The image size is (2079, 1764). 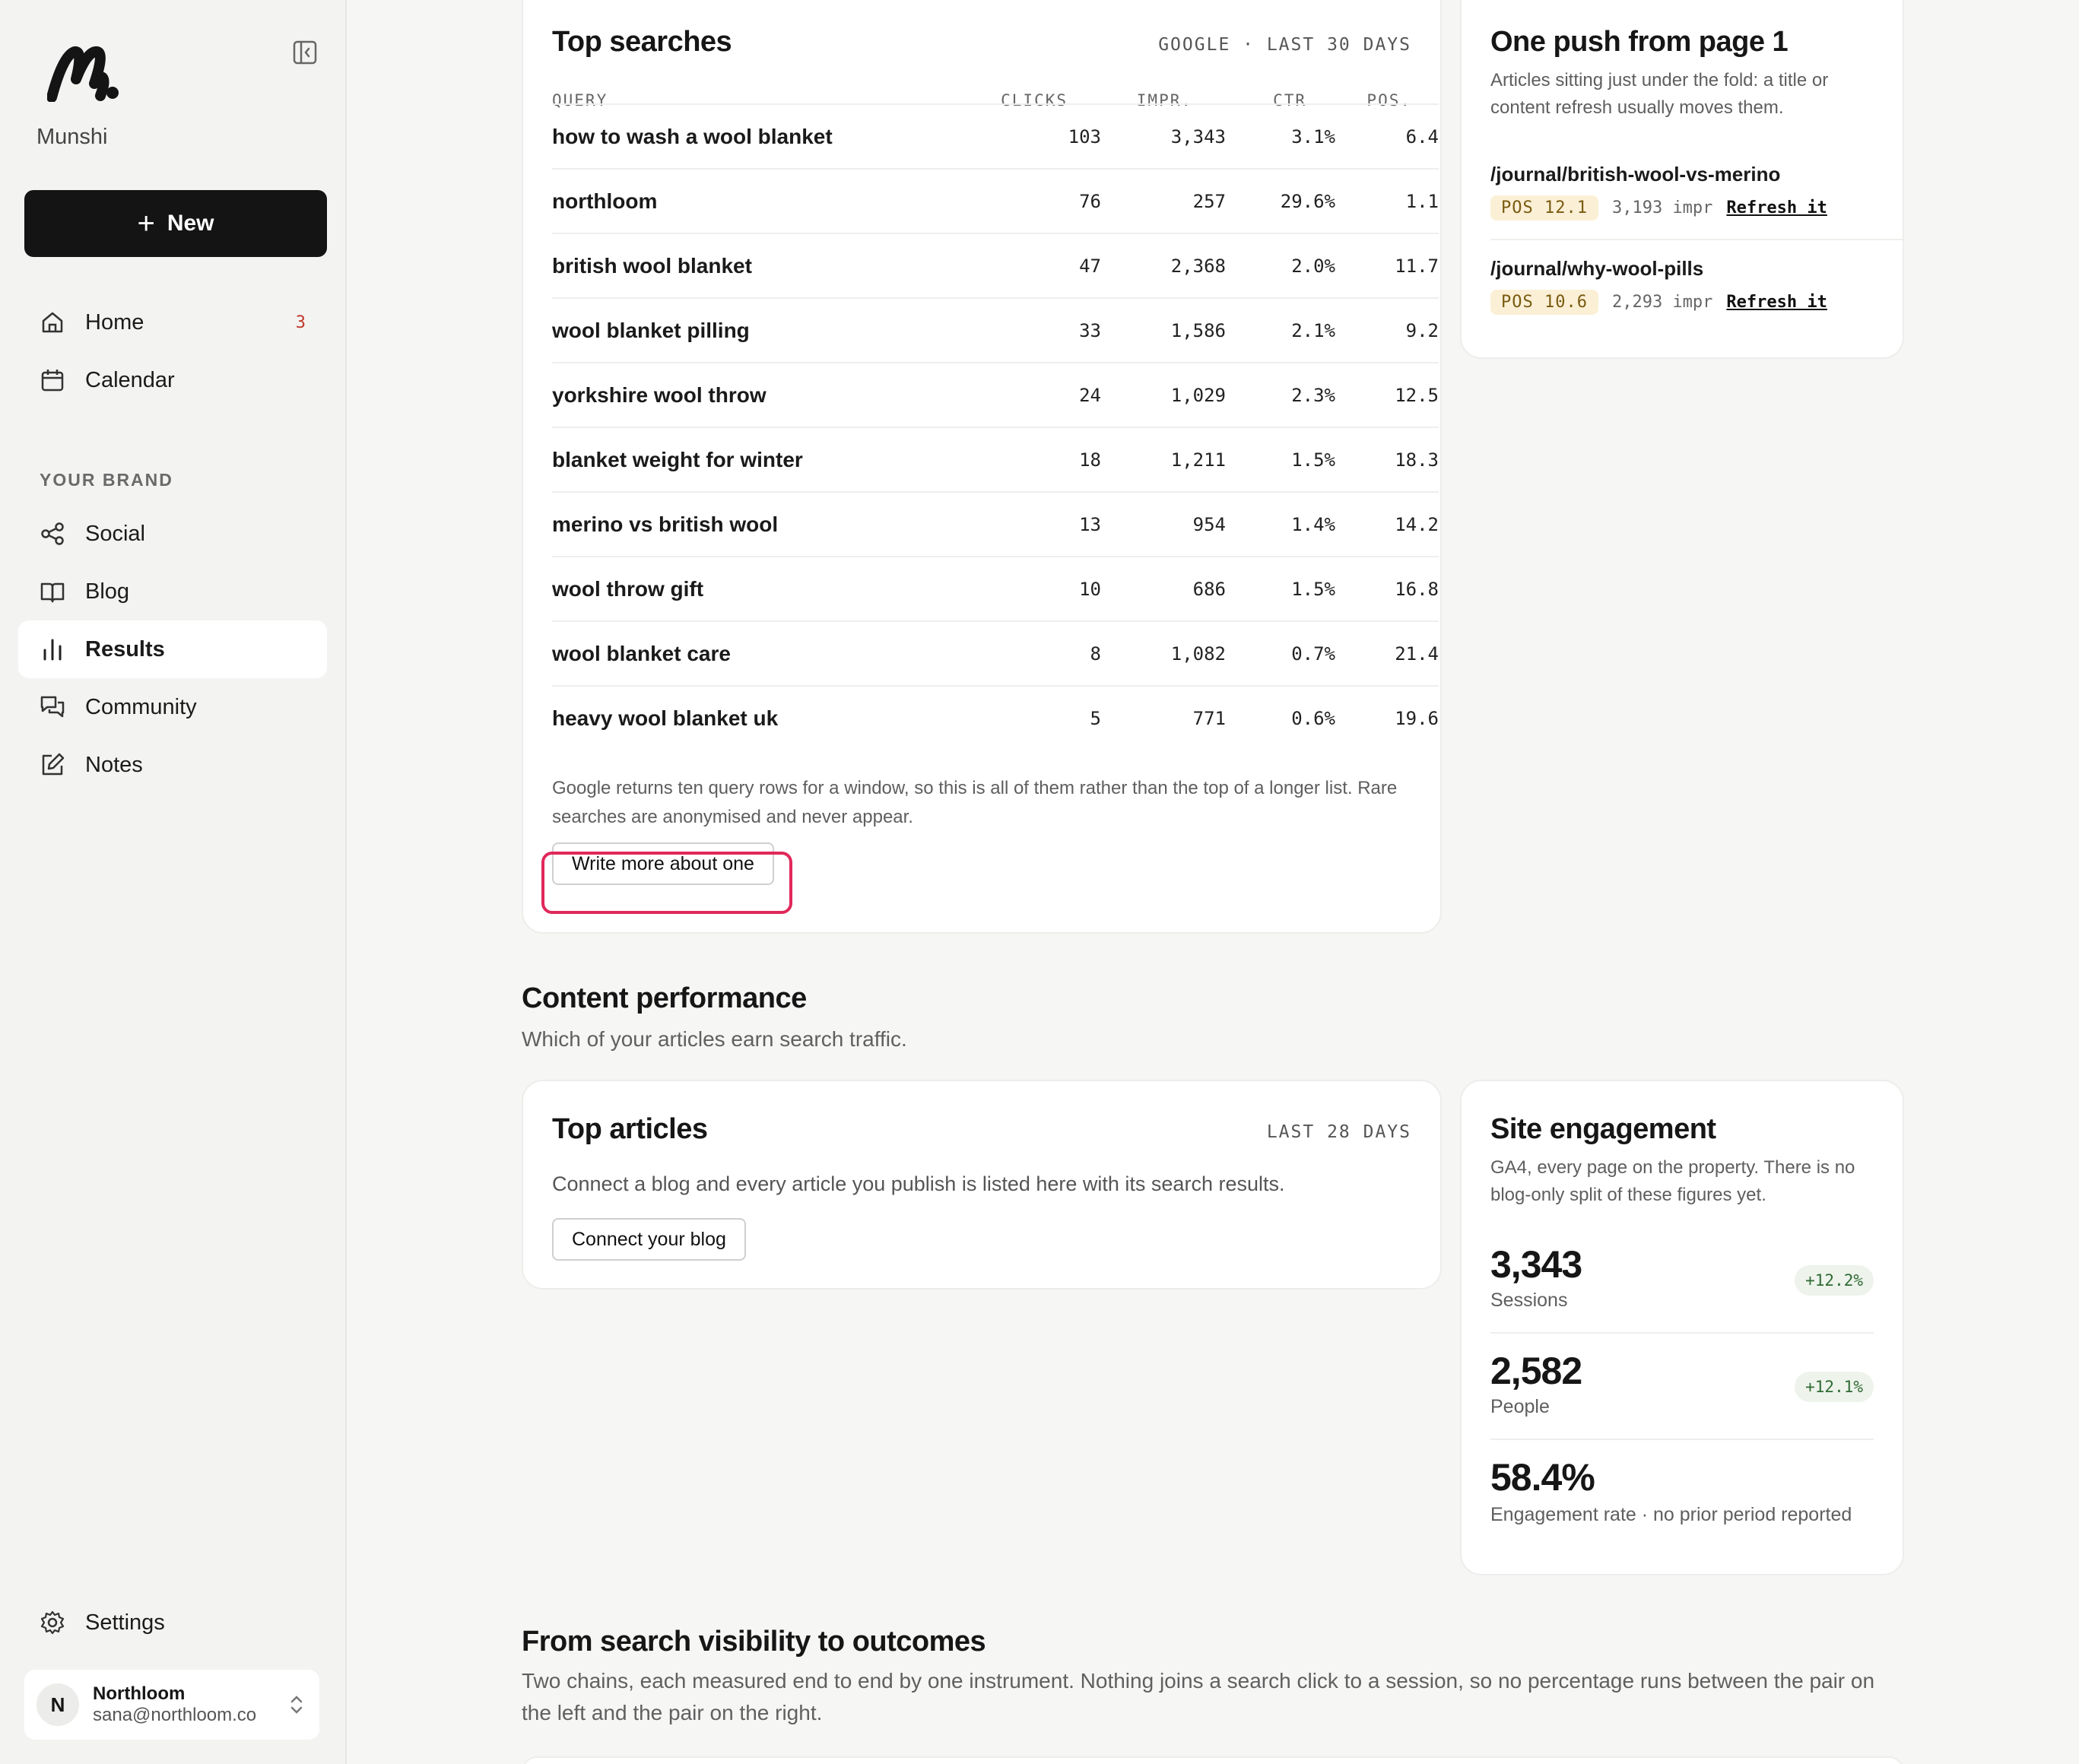 I want to click on account-switcher: N Northloom sana@northloom.co, so click(x=171, y=1705).